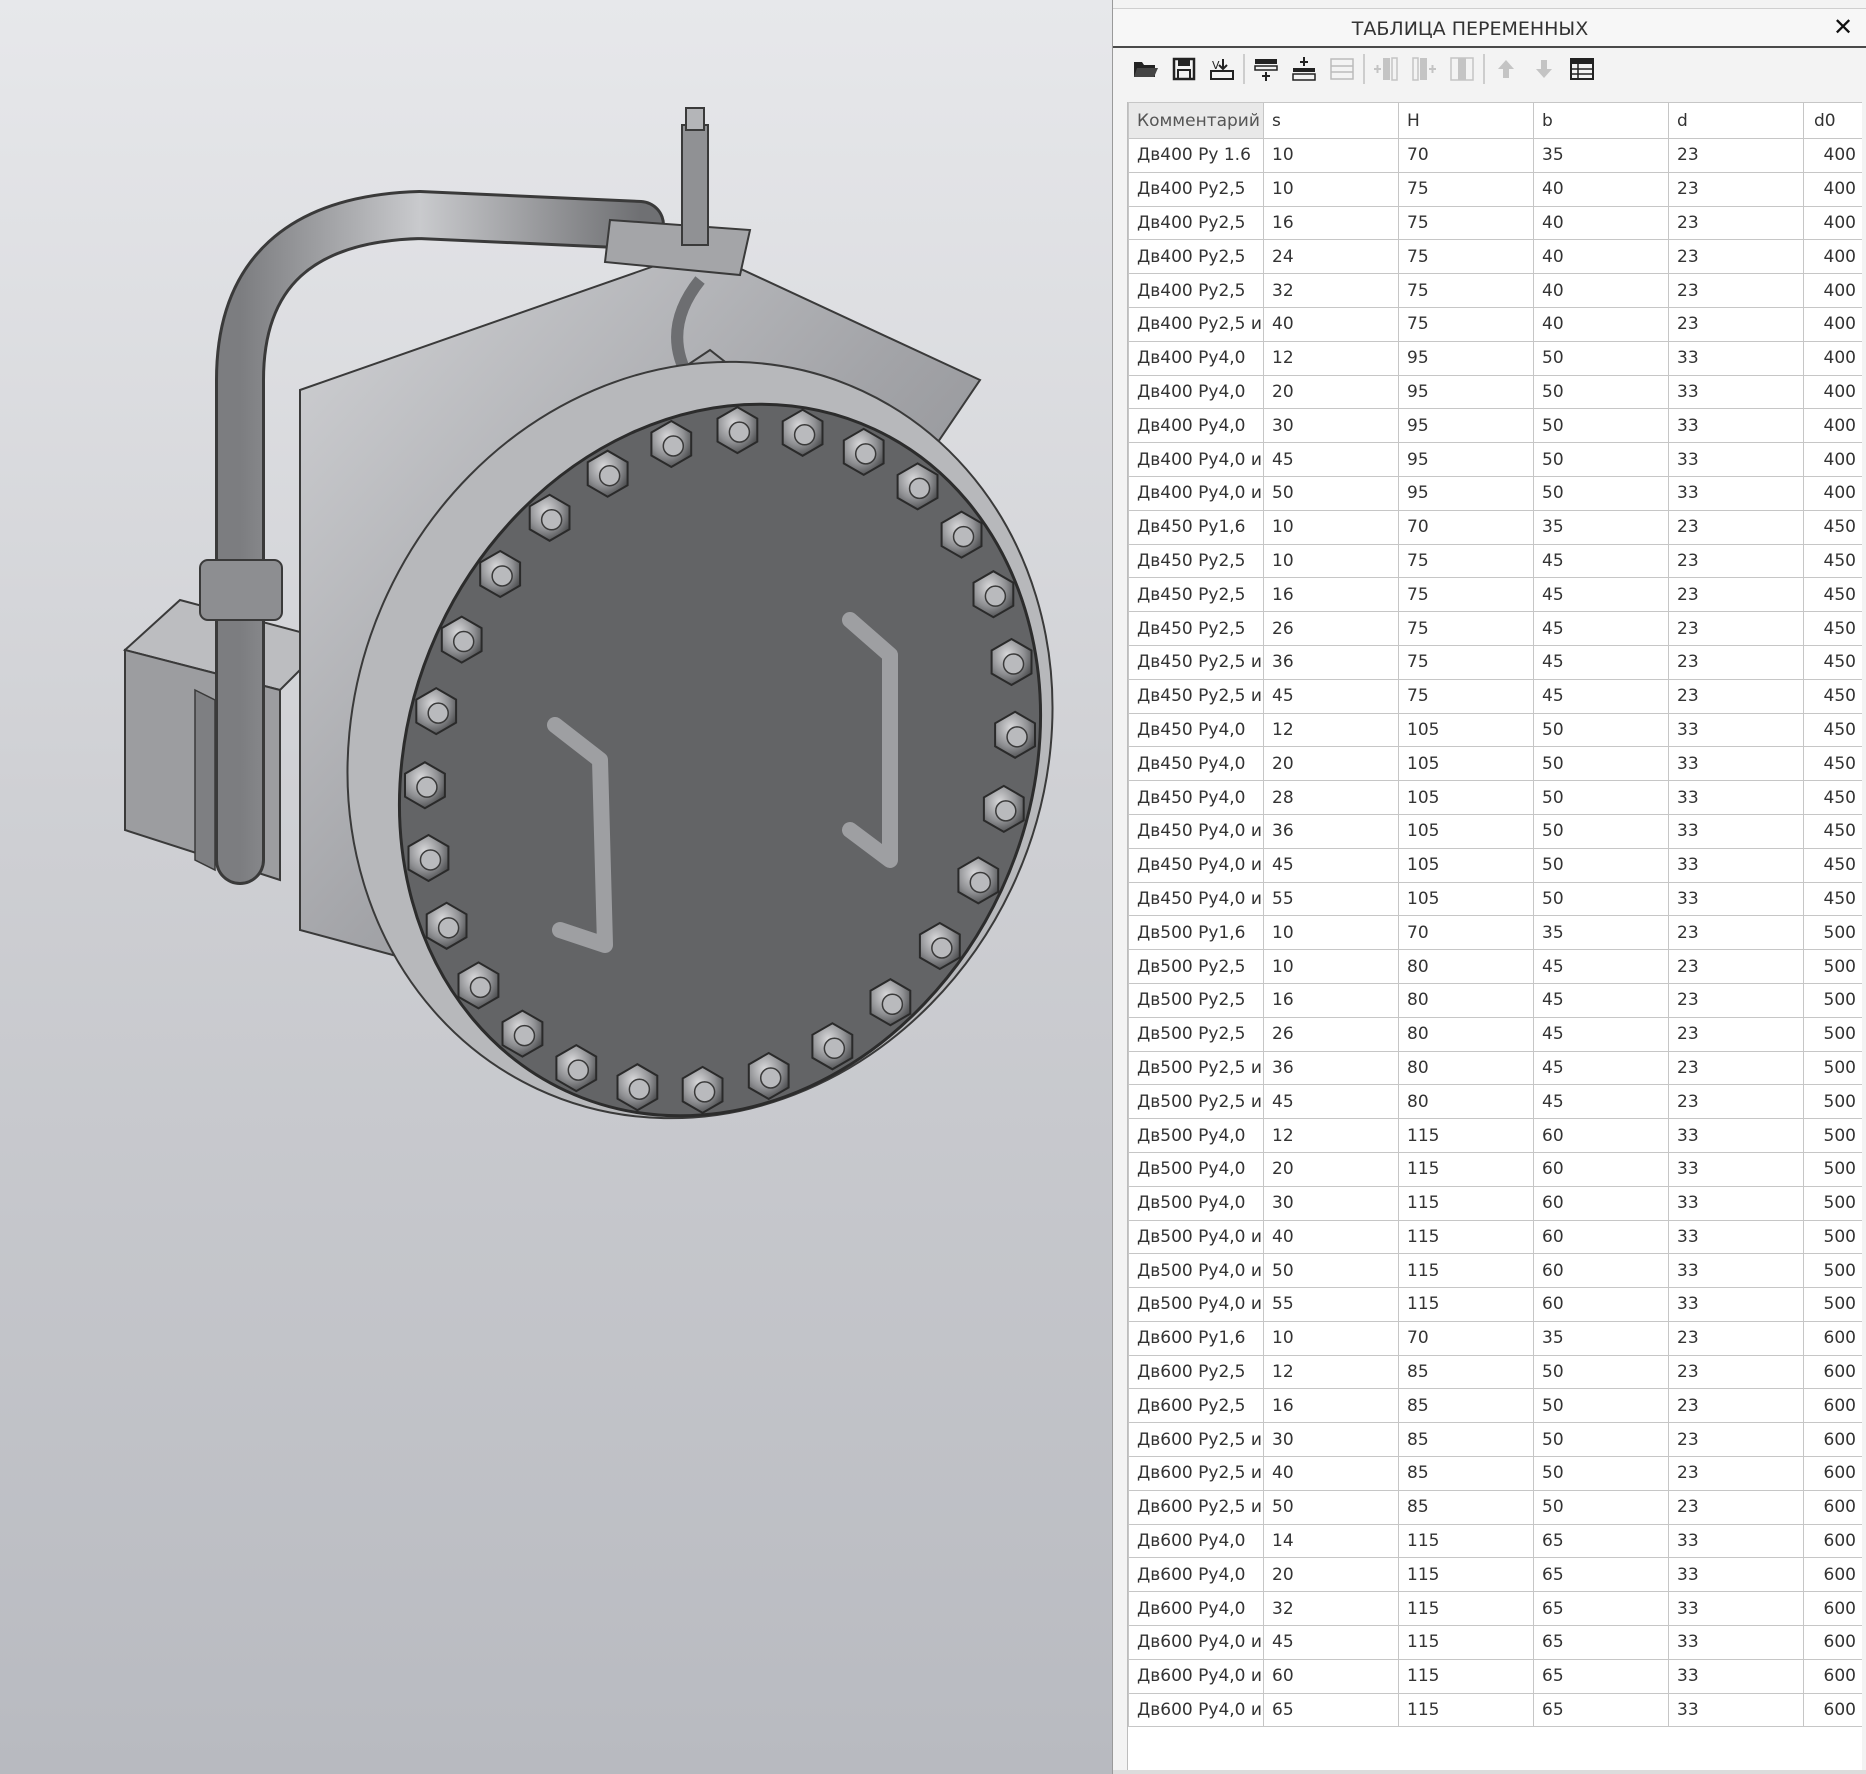 The image size is (1866, 1774). What do you see at coordinates (1495, 527) in the screenshot?
I see `table-row: Дв450 Ру1,6 10 70 35 23 450` at bounding box center [1495, 527].